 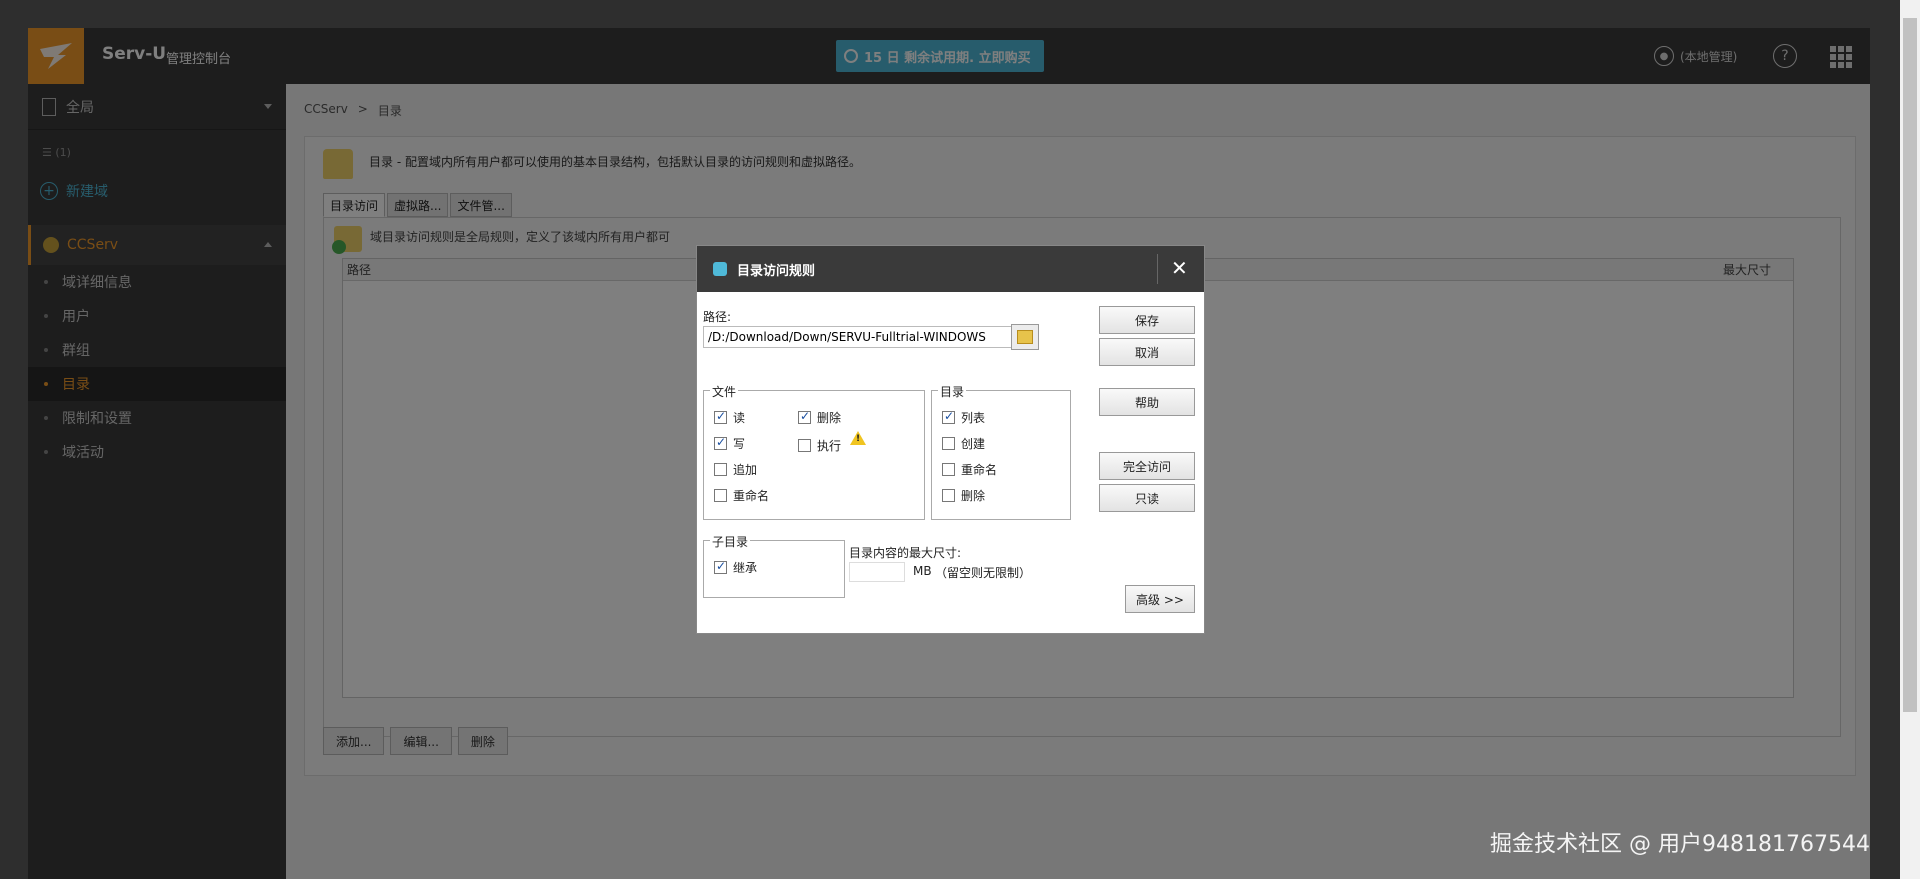 What do you see at coordinates (1179, 268) in the screenshot?
I see `close-icon: ✕` at bounding box center [1179, 268].